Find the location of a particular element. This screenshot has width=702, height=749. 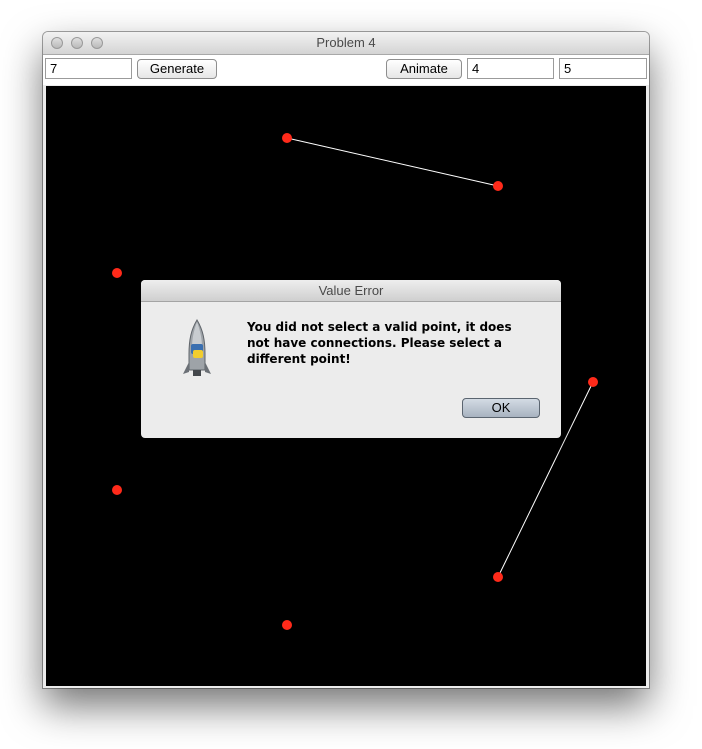

python-launcher-icon is located at coordinates (197, 347).